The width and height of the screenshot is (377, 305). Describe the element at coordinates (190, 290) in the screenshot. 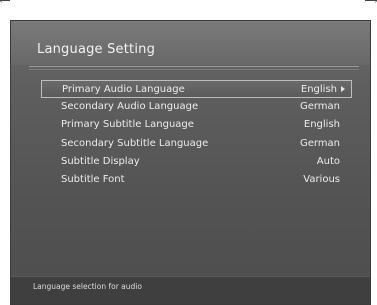

I see `help-bar: Language selection for audio` at that location.